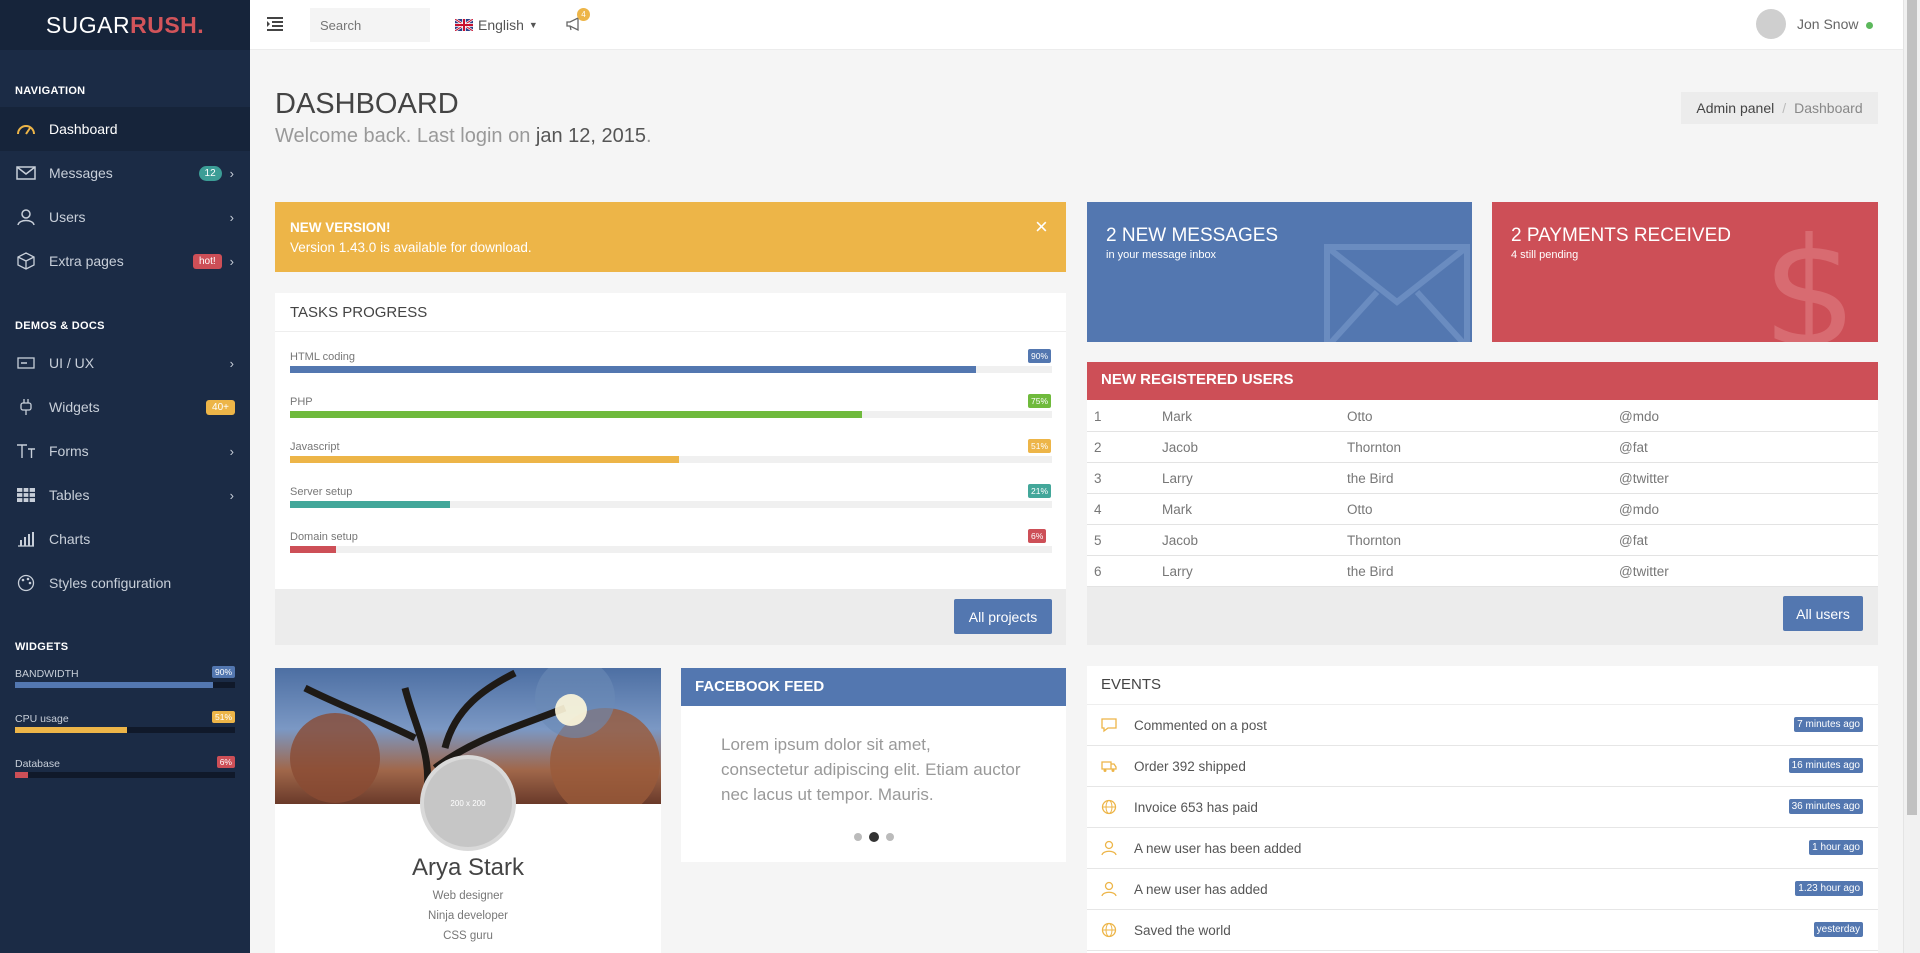 The width and height of the screenshot is (1920, 953). I want to click on sidebar-item-ui-ux: UI / UX ›, so click(125, 363).